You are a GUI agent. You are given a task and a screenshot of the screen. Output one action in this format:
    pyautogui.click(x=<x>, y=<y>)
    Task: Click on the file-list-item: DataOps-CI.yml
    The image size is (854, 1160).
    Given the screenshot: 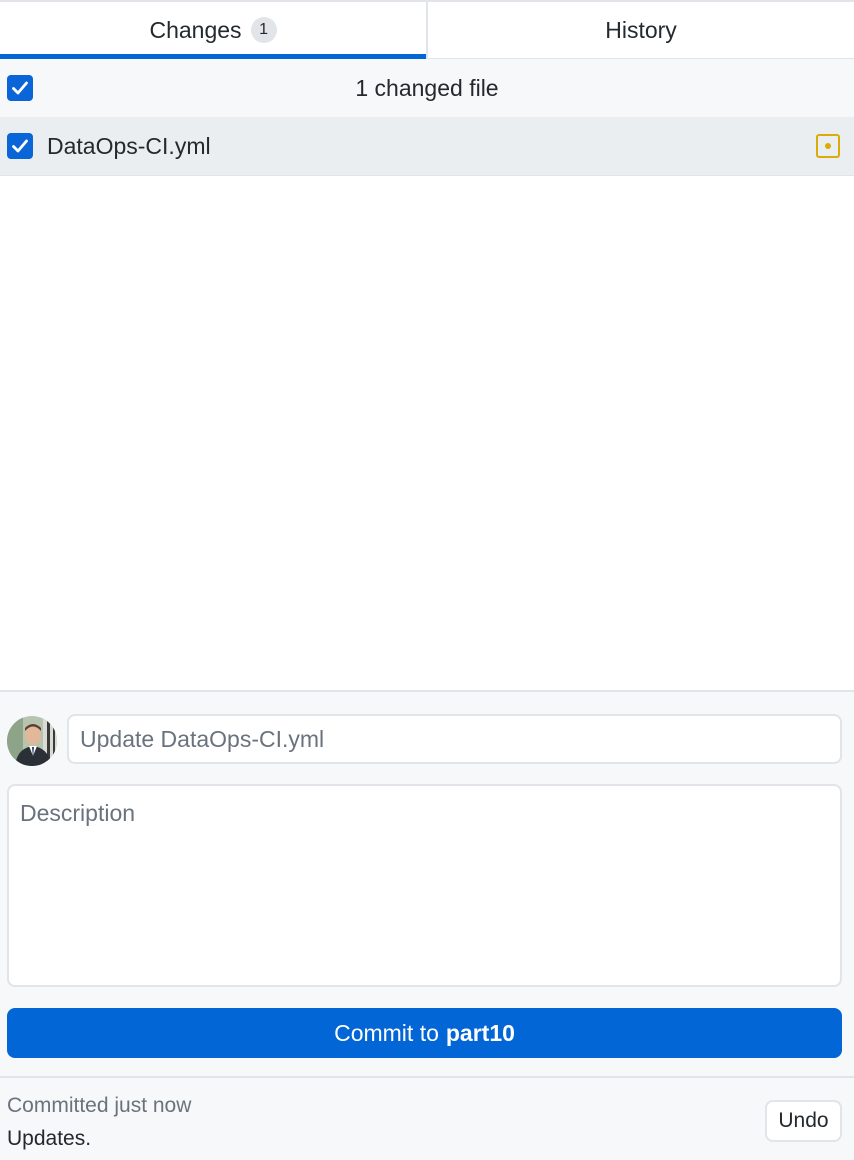 What is the action you would take?
    pyautogui.click(x=427, y=146)
    